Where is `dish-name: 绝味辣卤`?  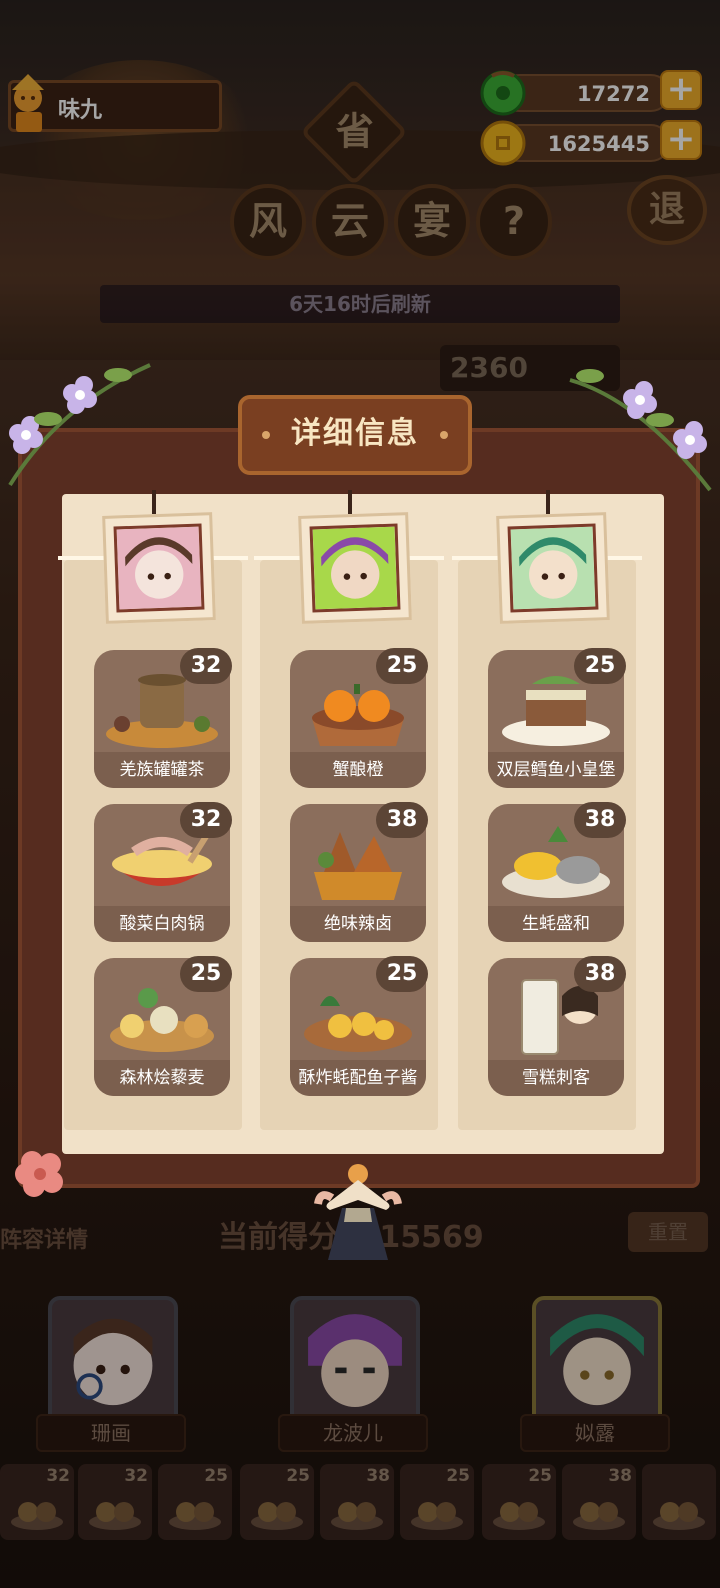
dish-name: 绝味辣卤 is located at coordinates (358, 924).